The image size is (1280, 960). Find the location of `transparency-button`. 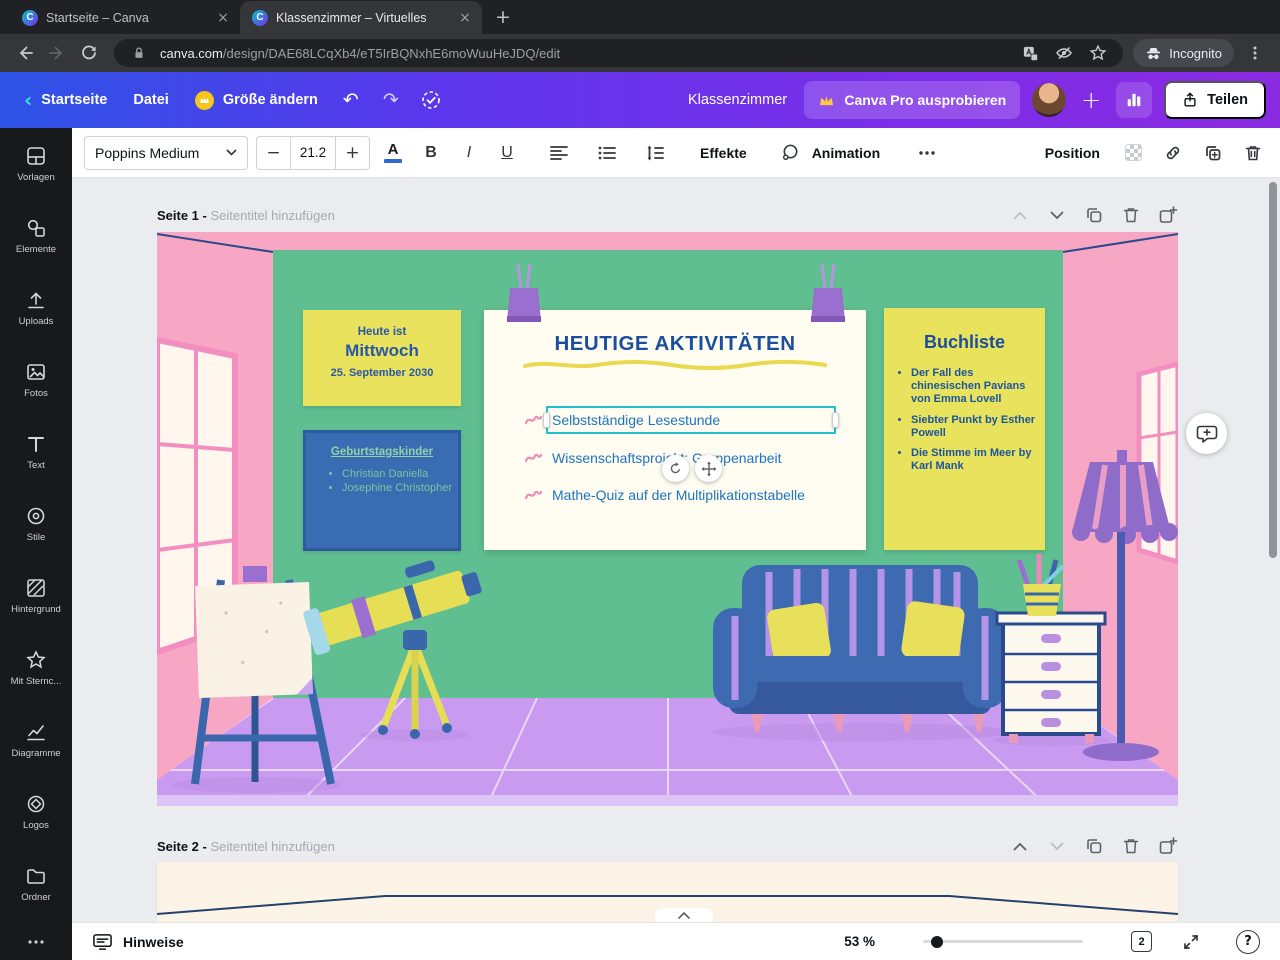

transparency-button is located at coordinates (1133, 153).